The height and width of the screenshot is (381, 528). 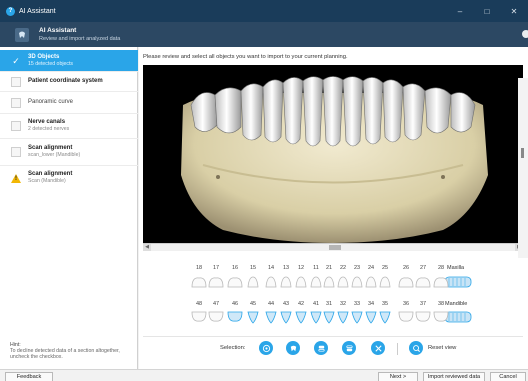 What do you see at coordinates (16, 178) in the screenshot?
I see `warning-icon` at bounding box center [16, 178].